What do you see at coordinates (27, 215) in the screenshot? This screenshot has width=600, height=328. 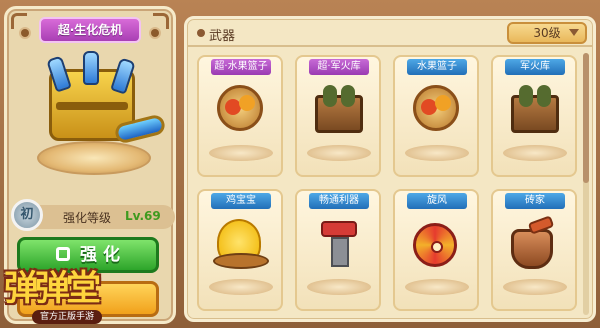 I see `rank-badge: 初` at bounding box center [27, 215].